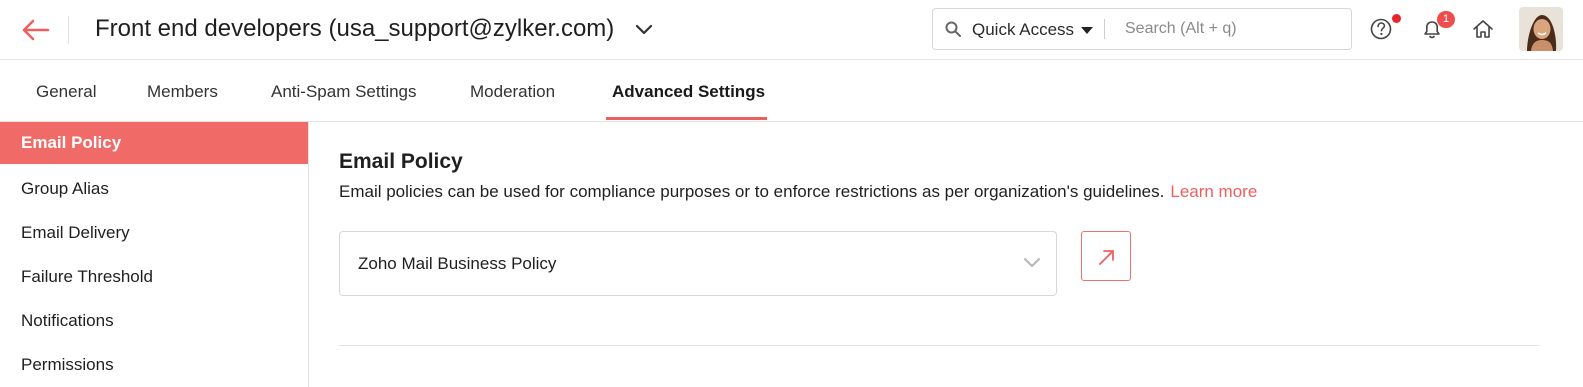  Describe the element at coordinates (1237, 29) in the screenshot. I see `search-input` at that location.